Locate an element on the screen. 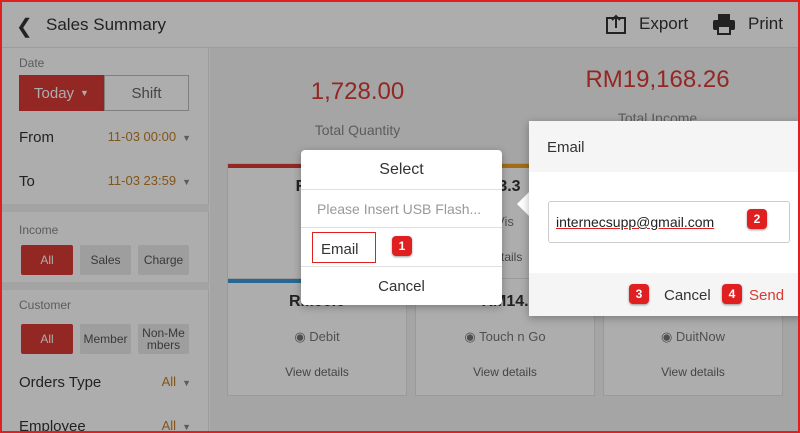 Image resolution: width=800 pixels, height=433 pixels. popover-arrow is located at coordinates (523, 204).